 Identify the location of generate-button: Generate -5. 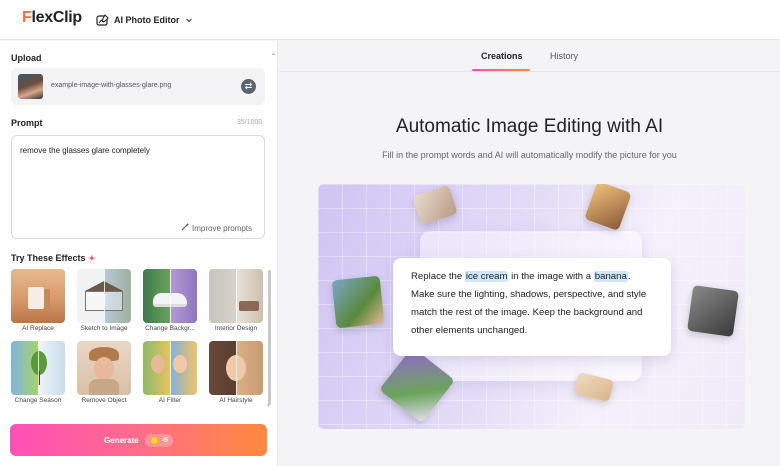
(138, 440).